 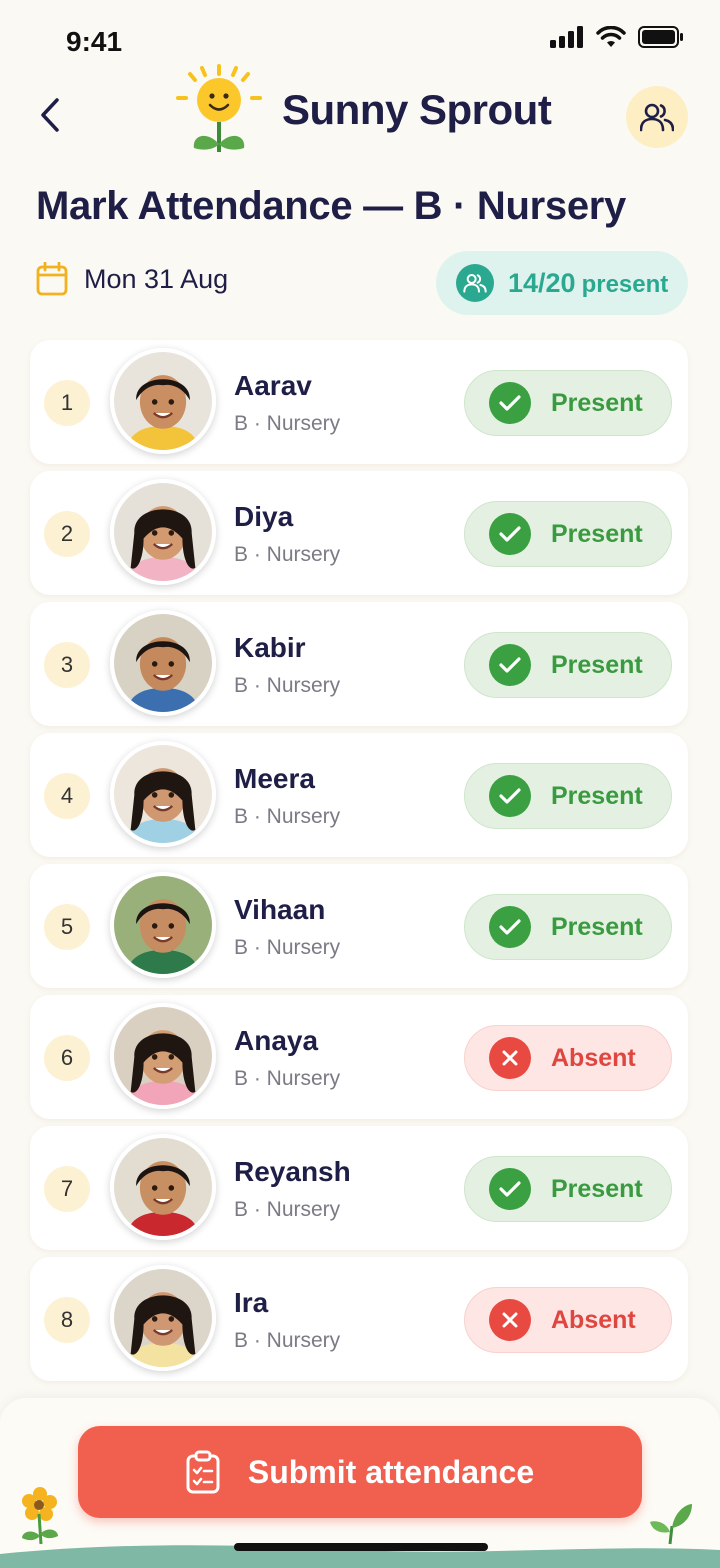 I want to click on wifi-icon, so click(x=611, y=36).